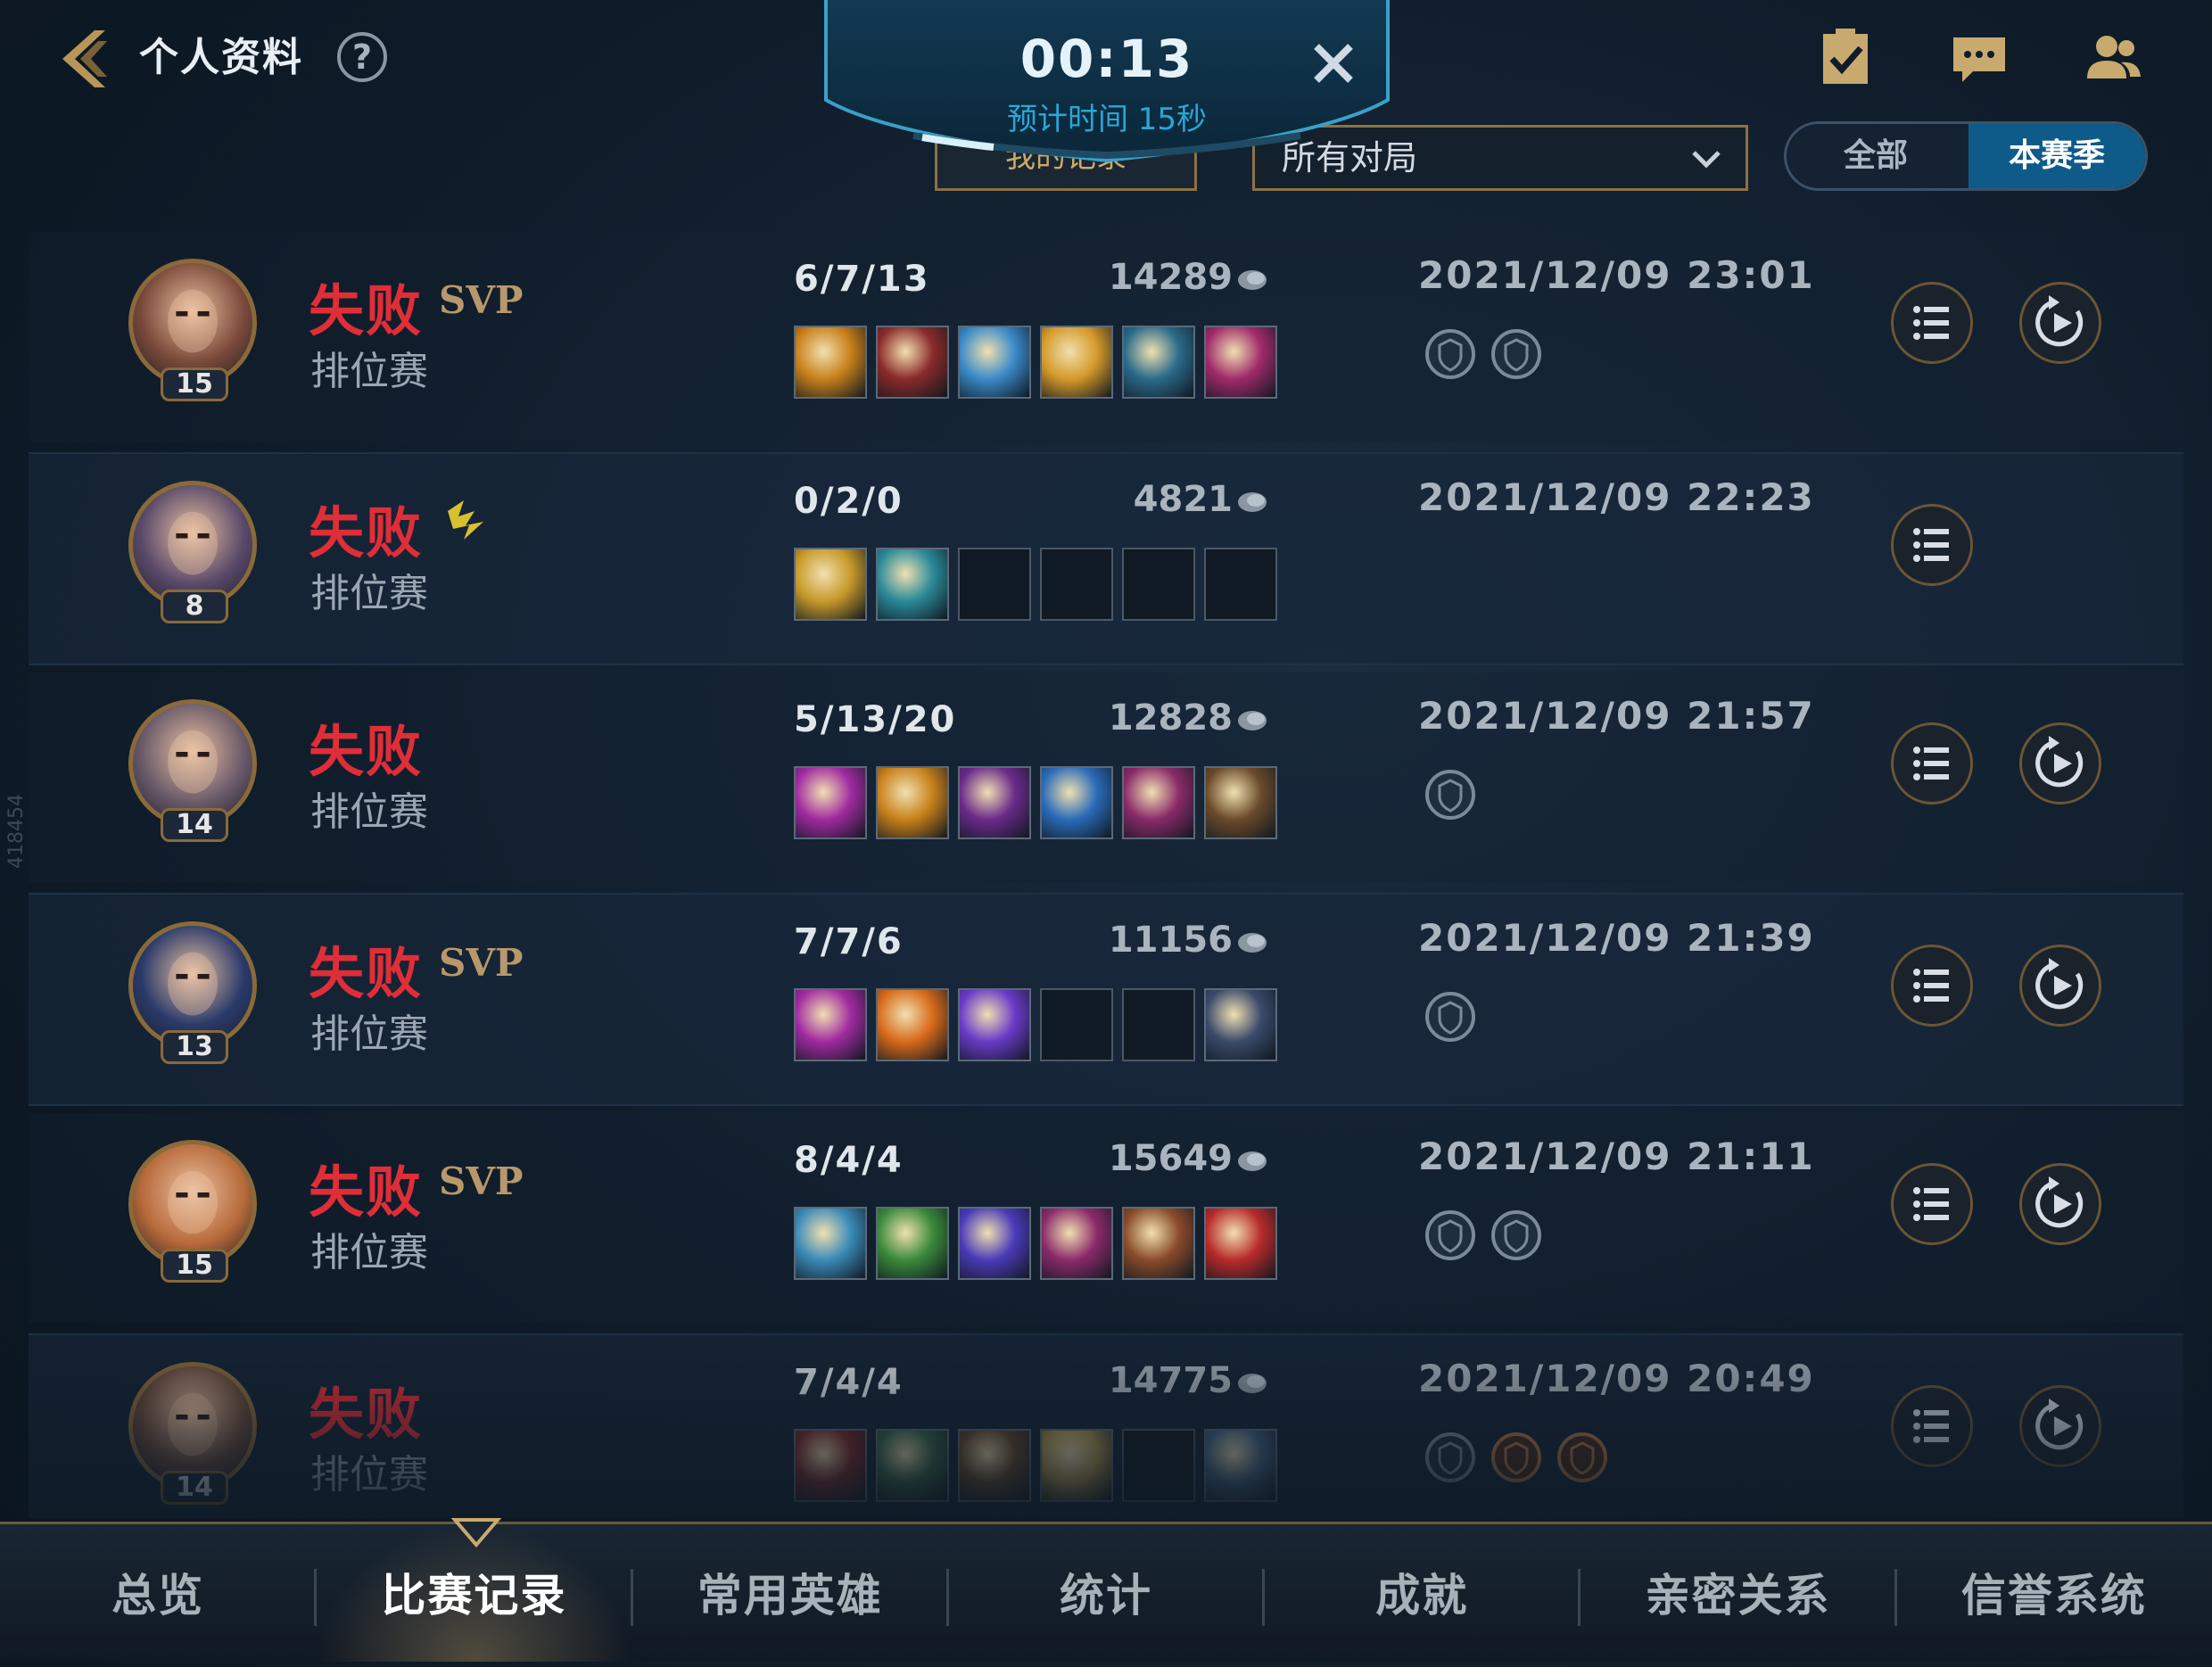  I want to click on match-row: 8 失败 排位赛 0/2/0 4821 2021/12/09 22:23, so click(1106, 558).